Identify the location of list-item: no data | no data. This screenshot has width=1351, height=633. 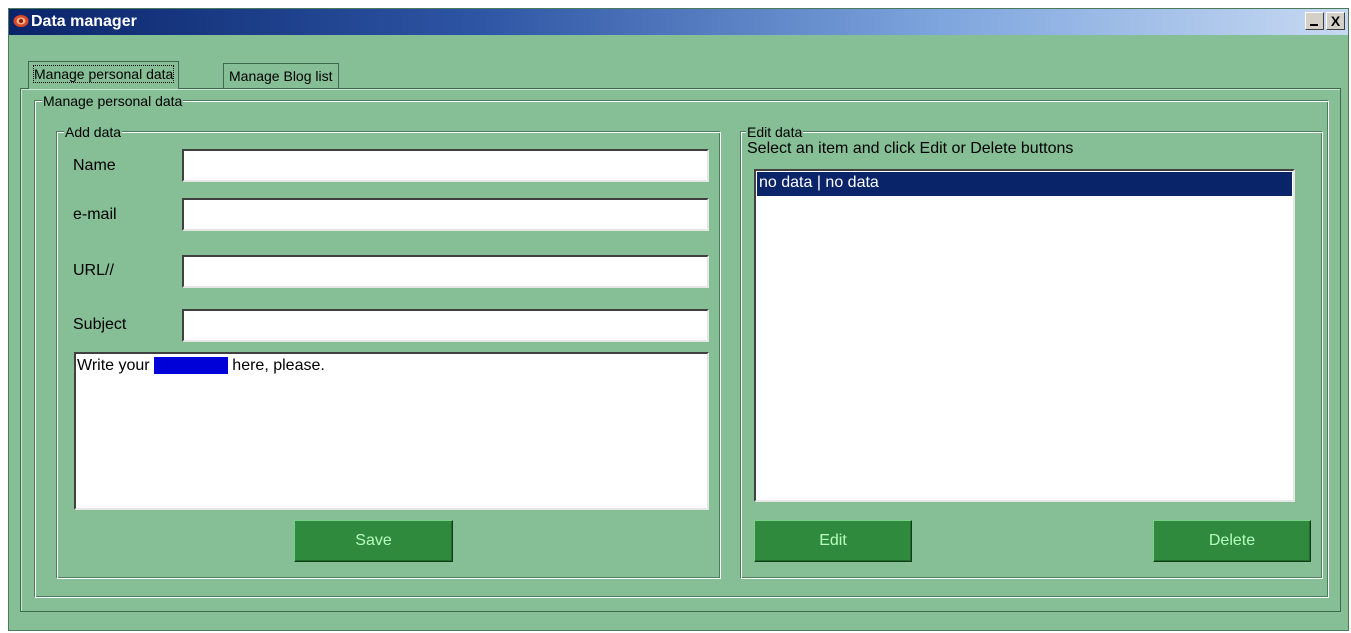
(1024, 184).